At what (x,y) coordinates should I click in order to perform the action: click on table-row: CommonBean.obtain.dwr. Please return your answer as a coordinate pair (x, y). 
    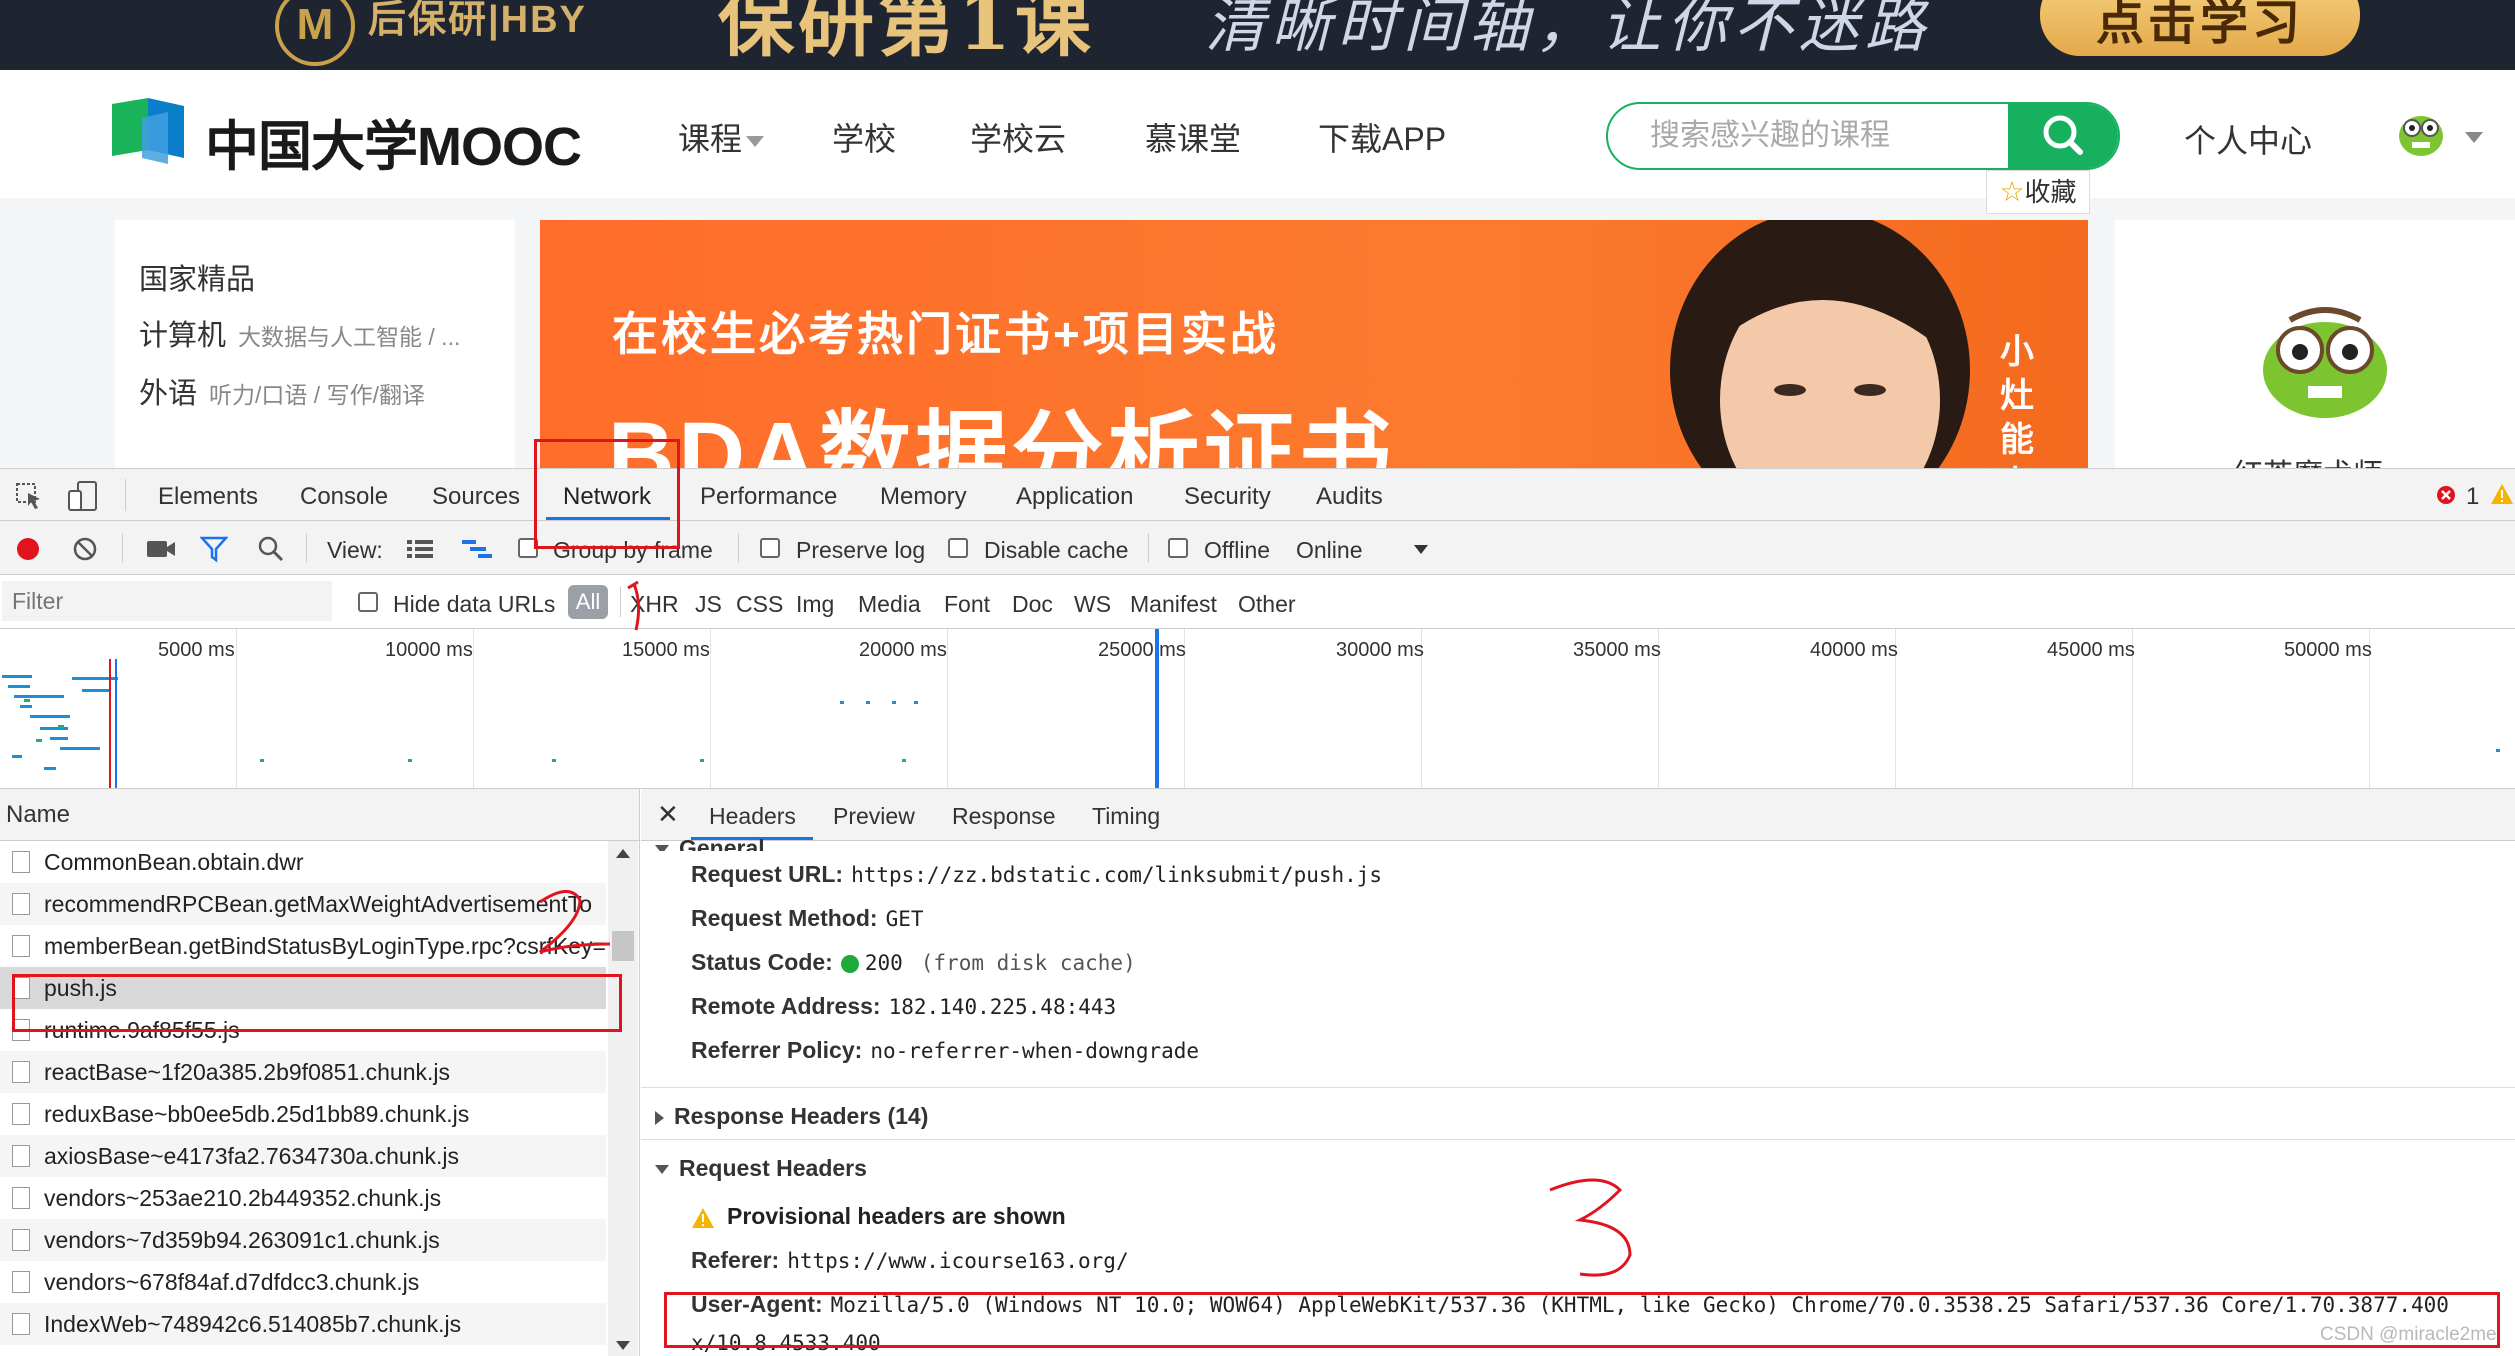
    Looking at the image, I should click on (303, 862).